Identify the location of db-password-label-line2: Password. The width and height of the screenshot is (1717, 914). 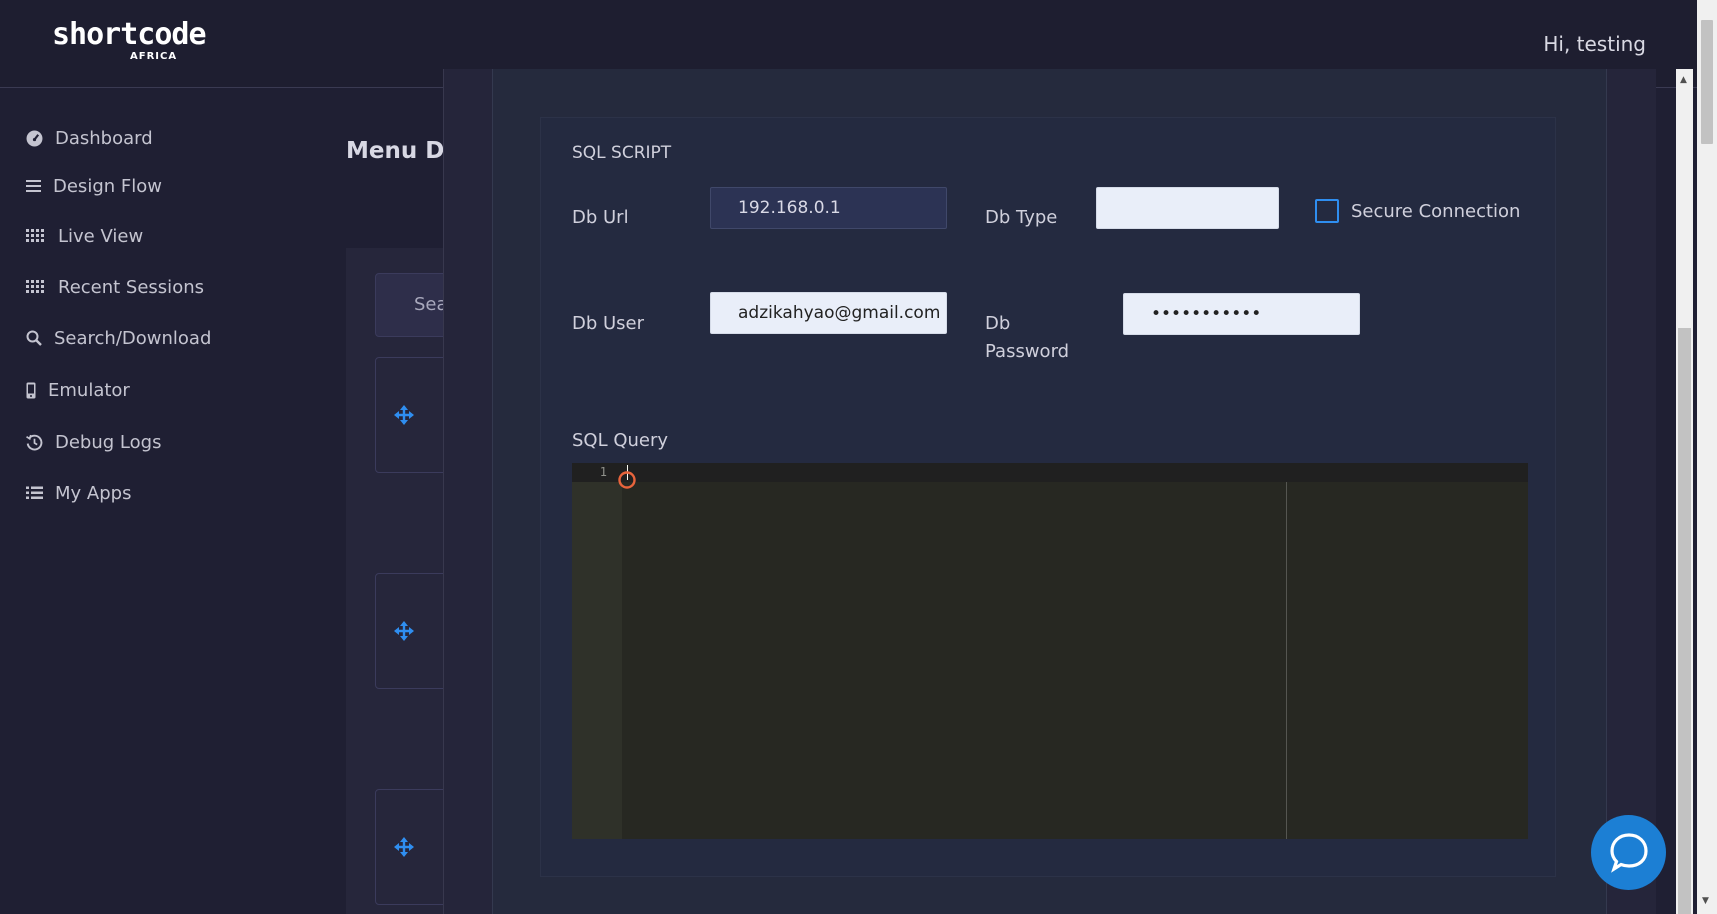
(1027, 351).